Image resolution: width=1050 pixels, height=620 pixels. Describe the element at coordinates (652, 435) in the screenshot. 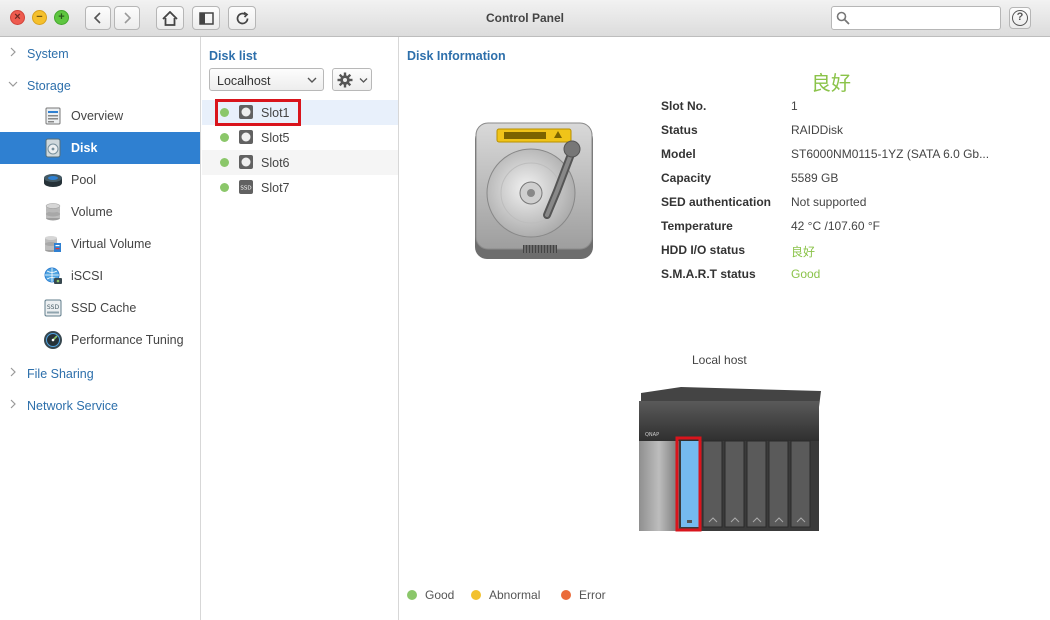

I see `nas-brand: QNAP` at that location.